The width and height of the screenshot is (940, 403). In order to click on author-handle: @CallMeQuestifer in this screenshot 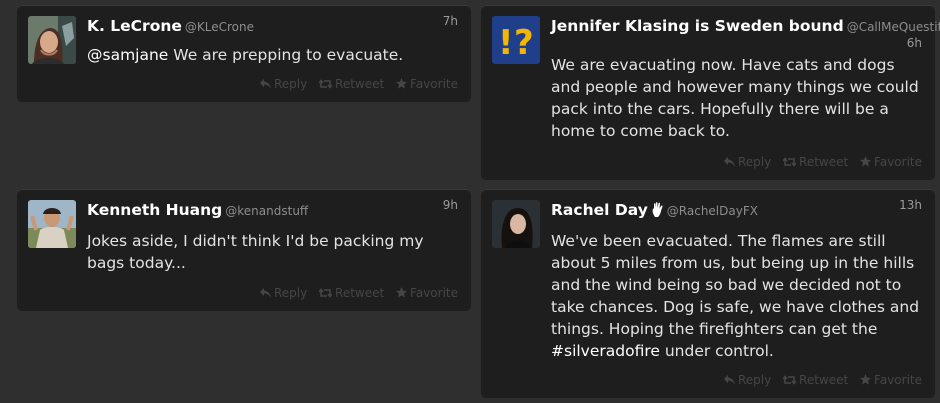, I will do `click(893, 27)`.